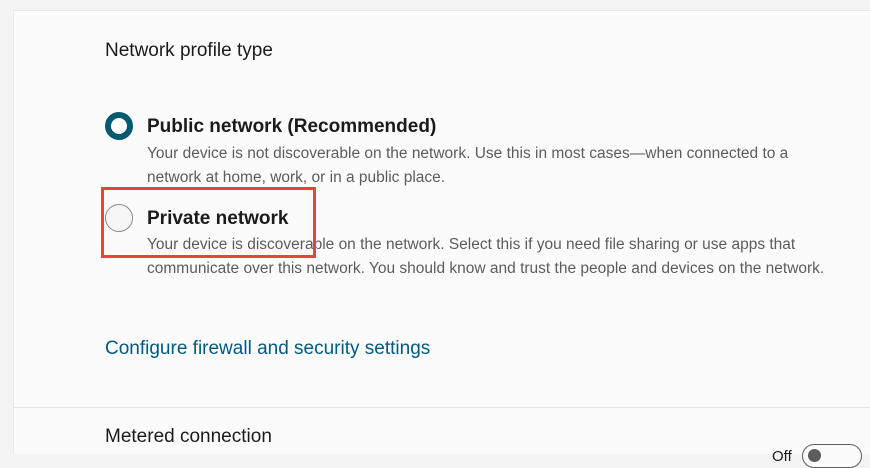  Describe the element at coordinates (208, 222) in the screenshot. I see `private-network-highlight` at that location.